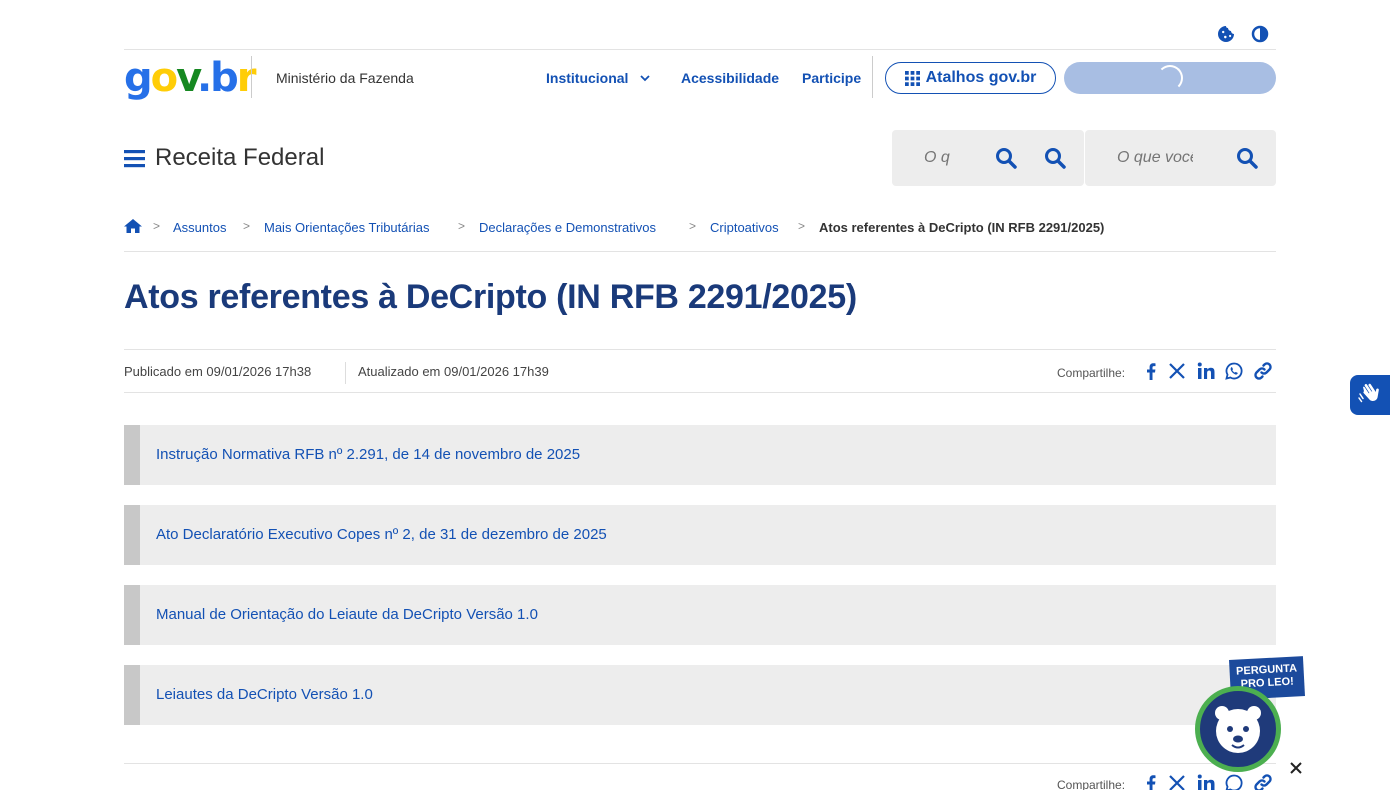  I want to click on search-box-secondary, so click(1180, 158).